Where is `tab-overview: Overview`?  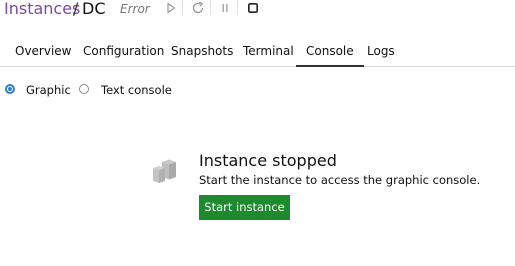 tab-overview: Overview is located at coordinates (43, 51).